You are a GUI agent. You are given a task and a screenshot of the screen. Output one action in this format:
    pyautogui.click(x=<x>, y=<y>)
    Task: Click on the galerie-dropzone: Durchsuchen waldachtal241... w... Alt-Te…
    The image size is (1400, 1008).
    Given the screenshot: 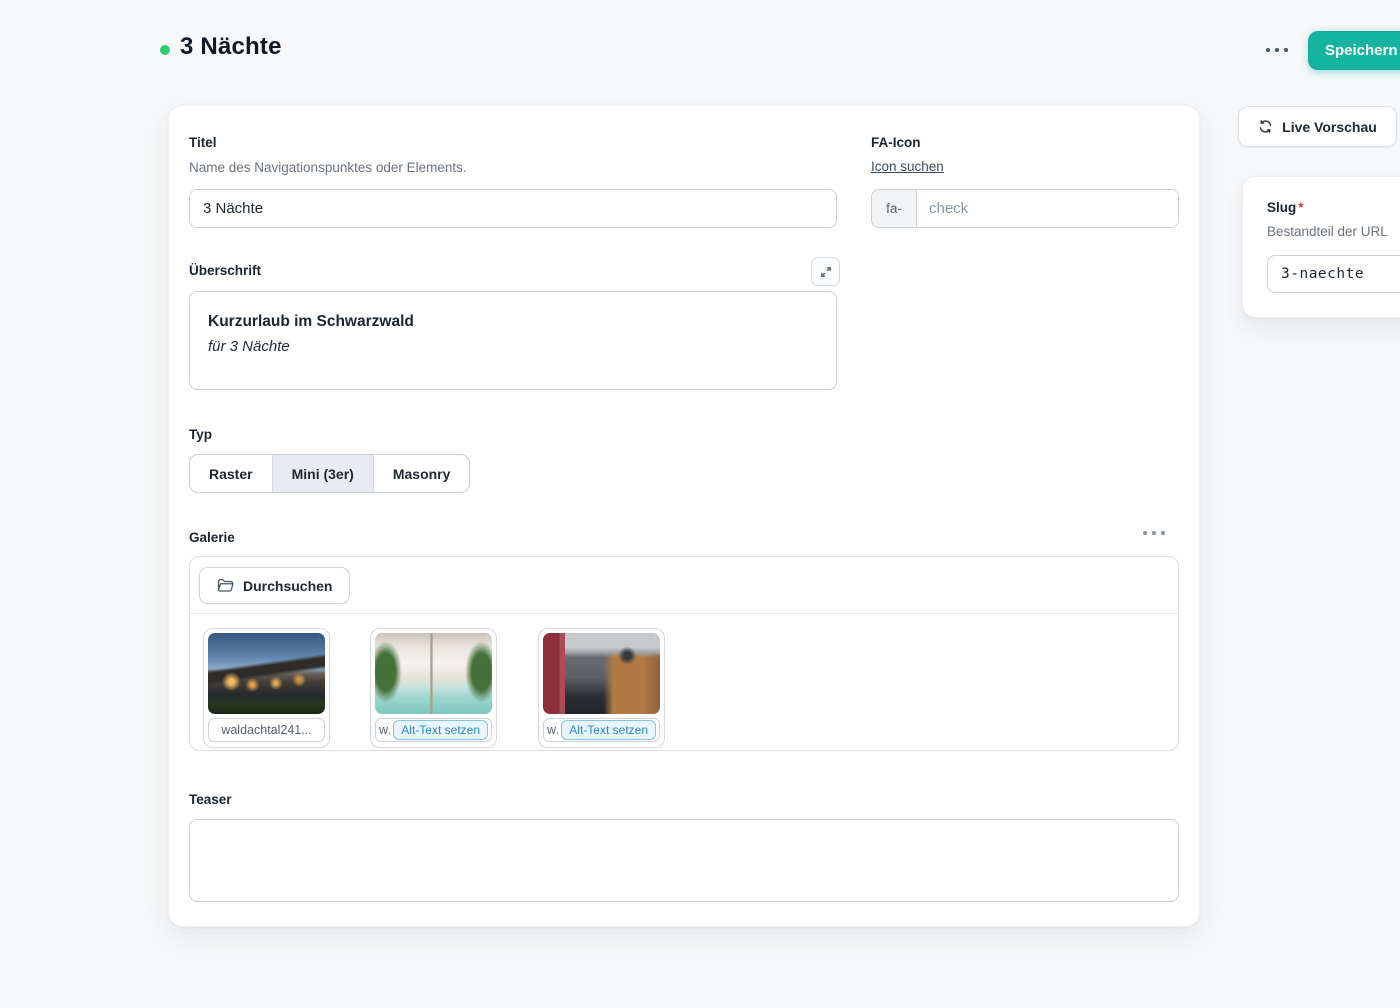 What is the action you would take?
    pyautogui.click(x=684, y=653)
    